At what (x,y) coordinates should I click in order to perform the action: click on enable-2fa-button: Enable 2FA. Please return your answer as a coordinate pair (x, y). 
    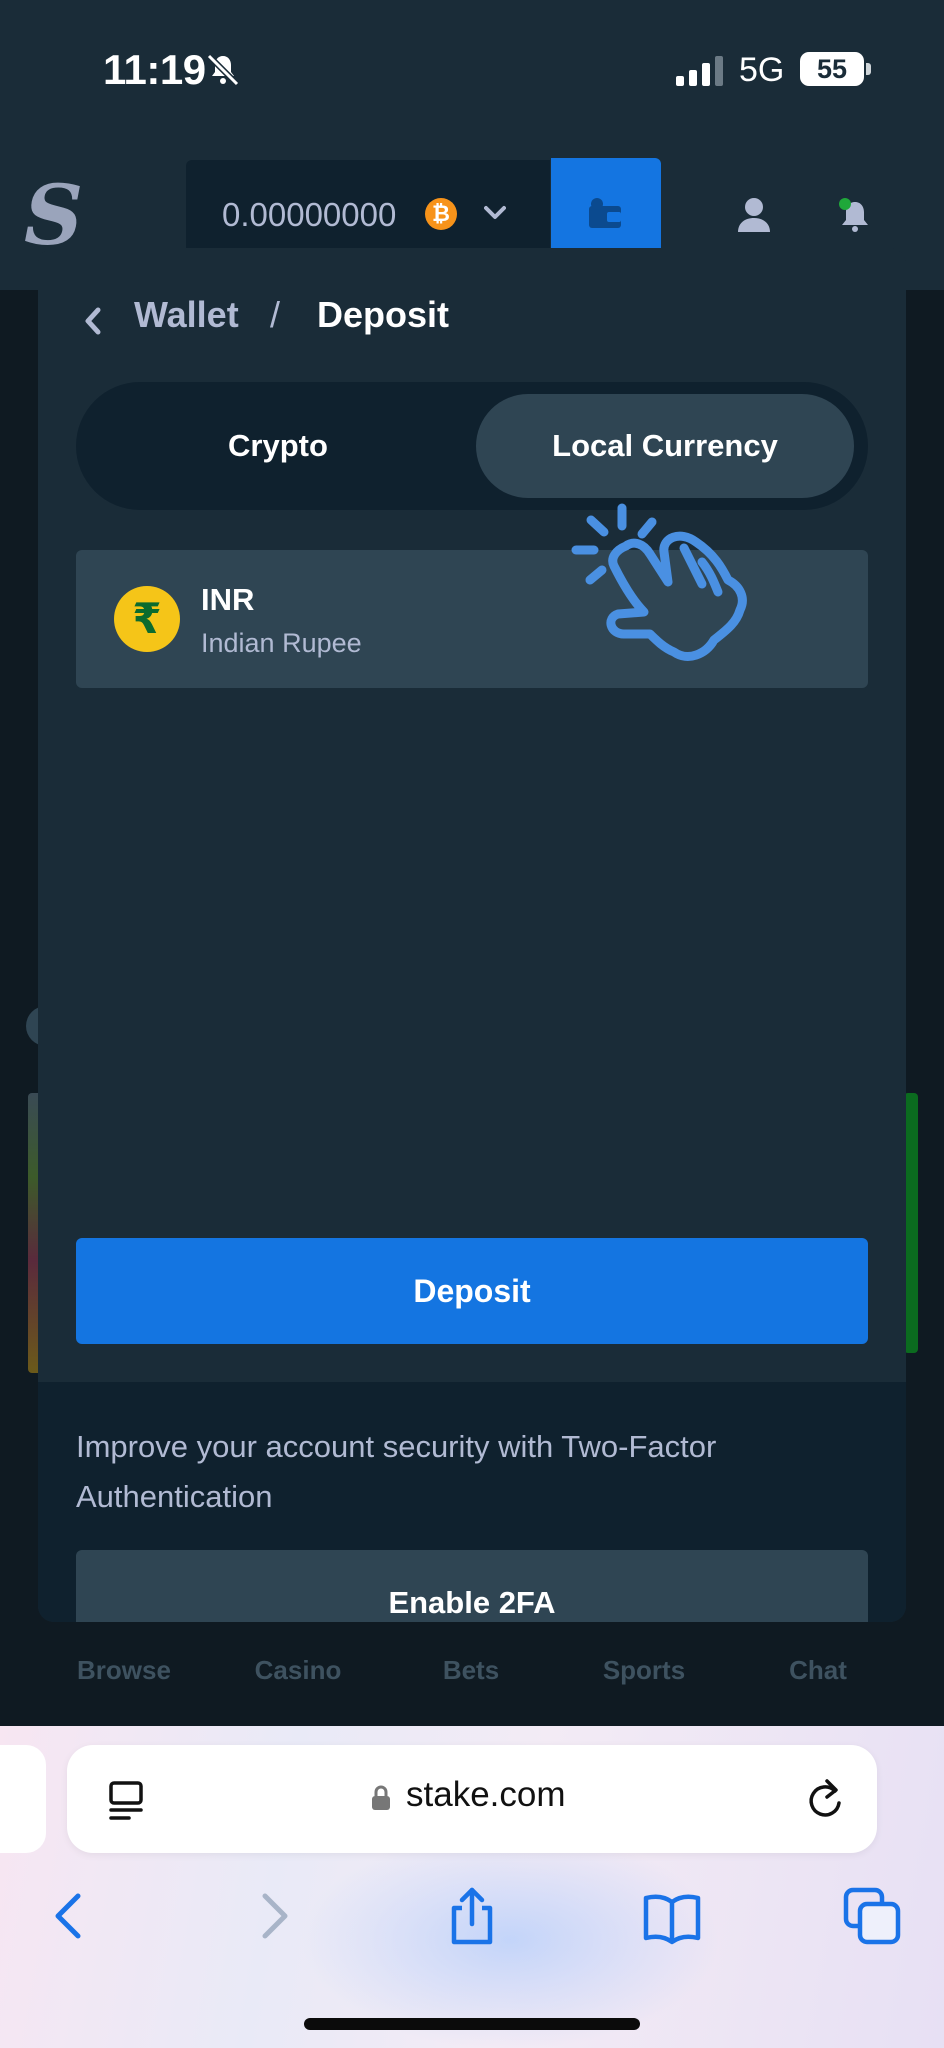
    Looking at the image, I should click on (472, 1586).